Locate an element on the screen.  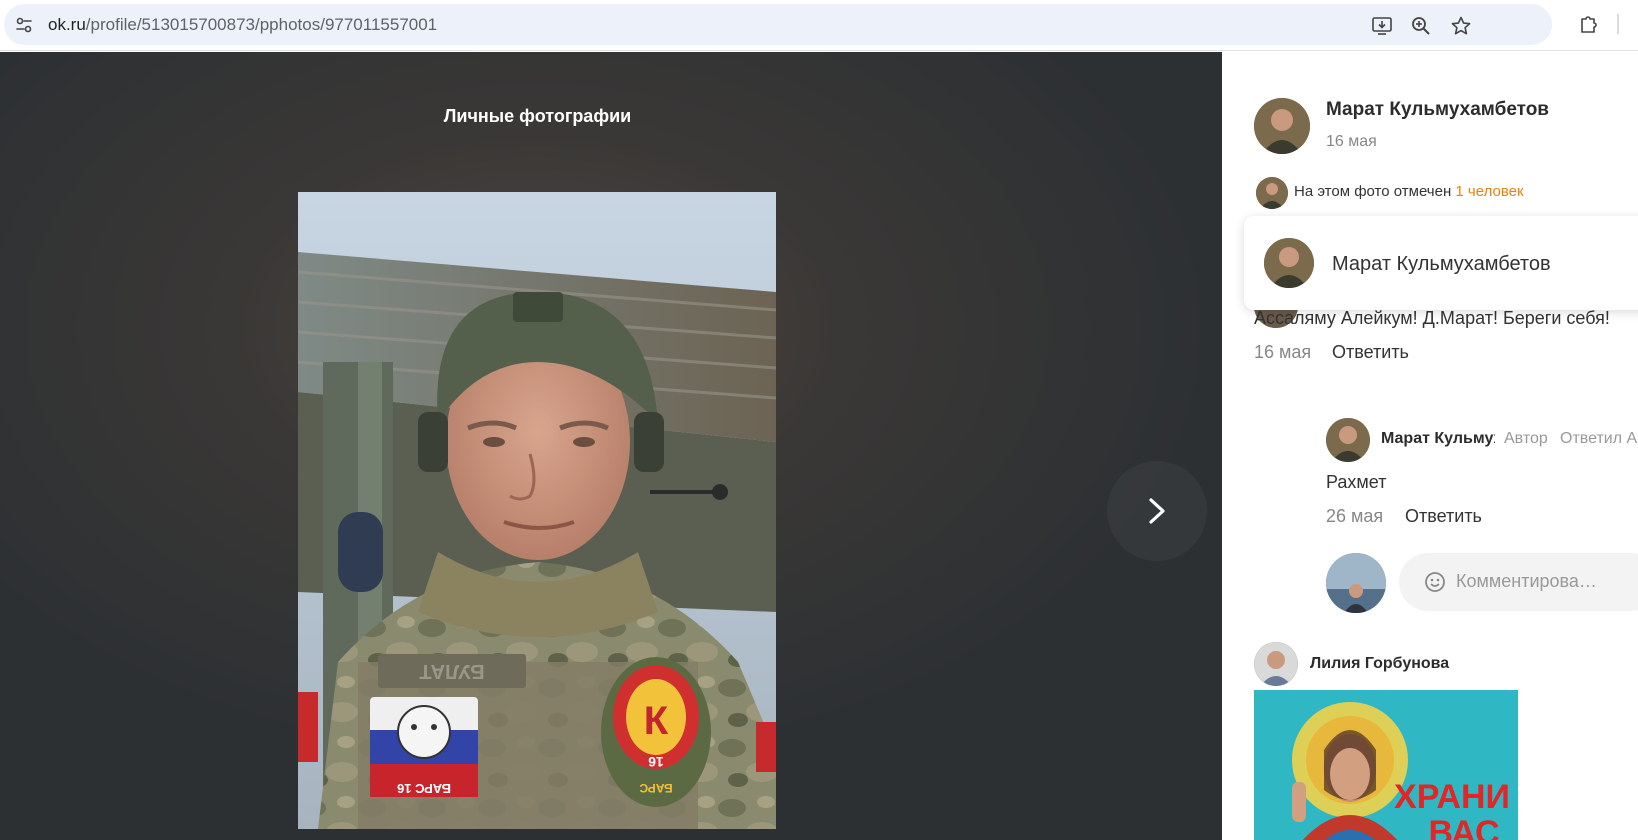
tagged-people-line: На этом фото отмечен 1 человек is located at coordinates (1409, 191).